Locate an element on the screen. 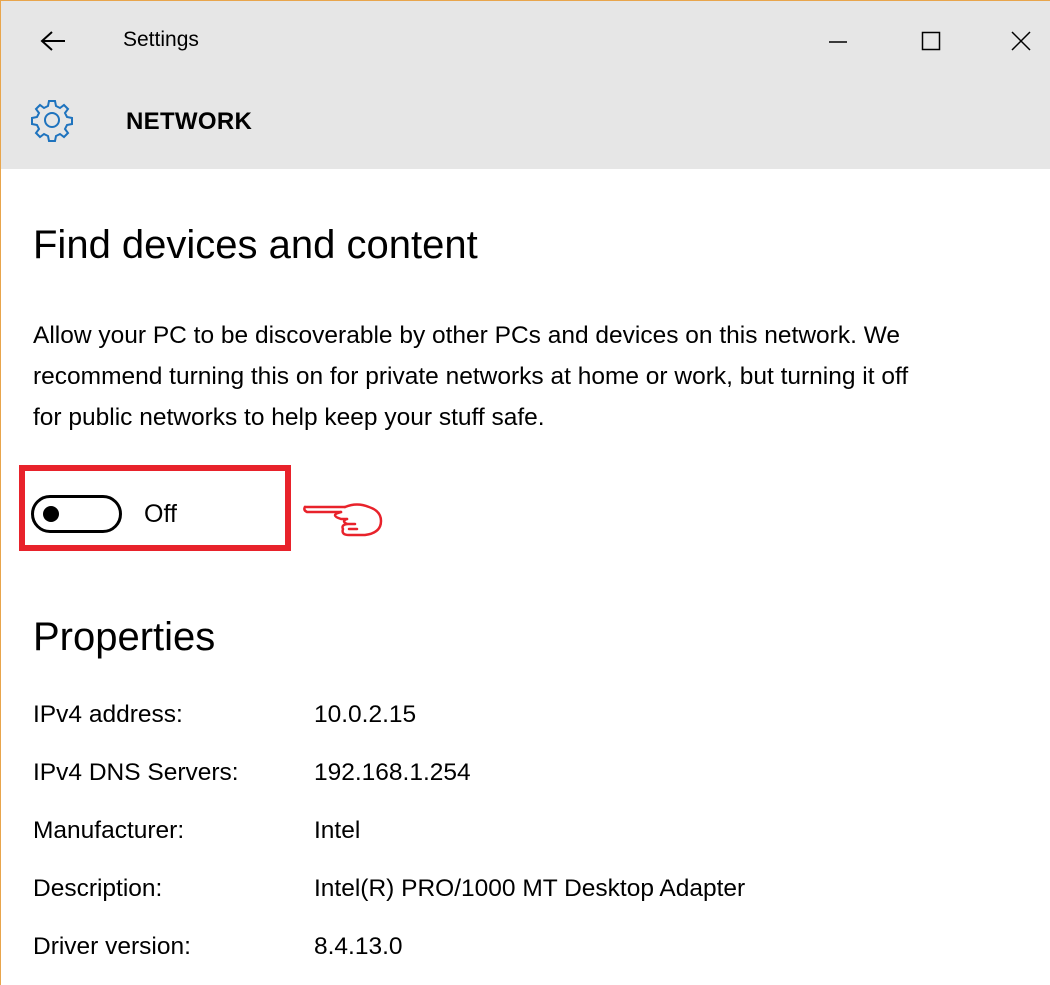 The height and width of the screenshot is (985, 1050). page-header: NETWORK is located at coordinates (525, 125).